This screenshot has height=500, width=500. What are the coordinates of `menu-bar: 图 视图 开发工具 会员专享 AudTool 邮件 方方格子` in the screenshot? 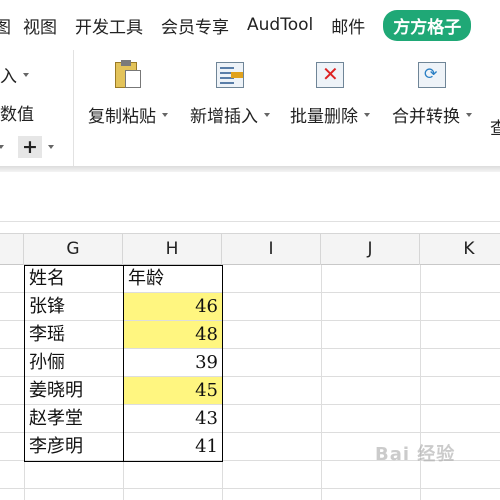 It's located at (250, 25).